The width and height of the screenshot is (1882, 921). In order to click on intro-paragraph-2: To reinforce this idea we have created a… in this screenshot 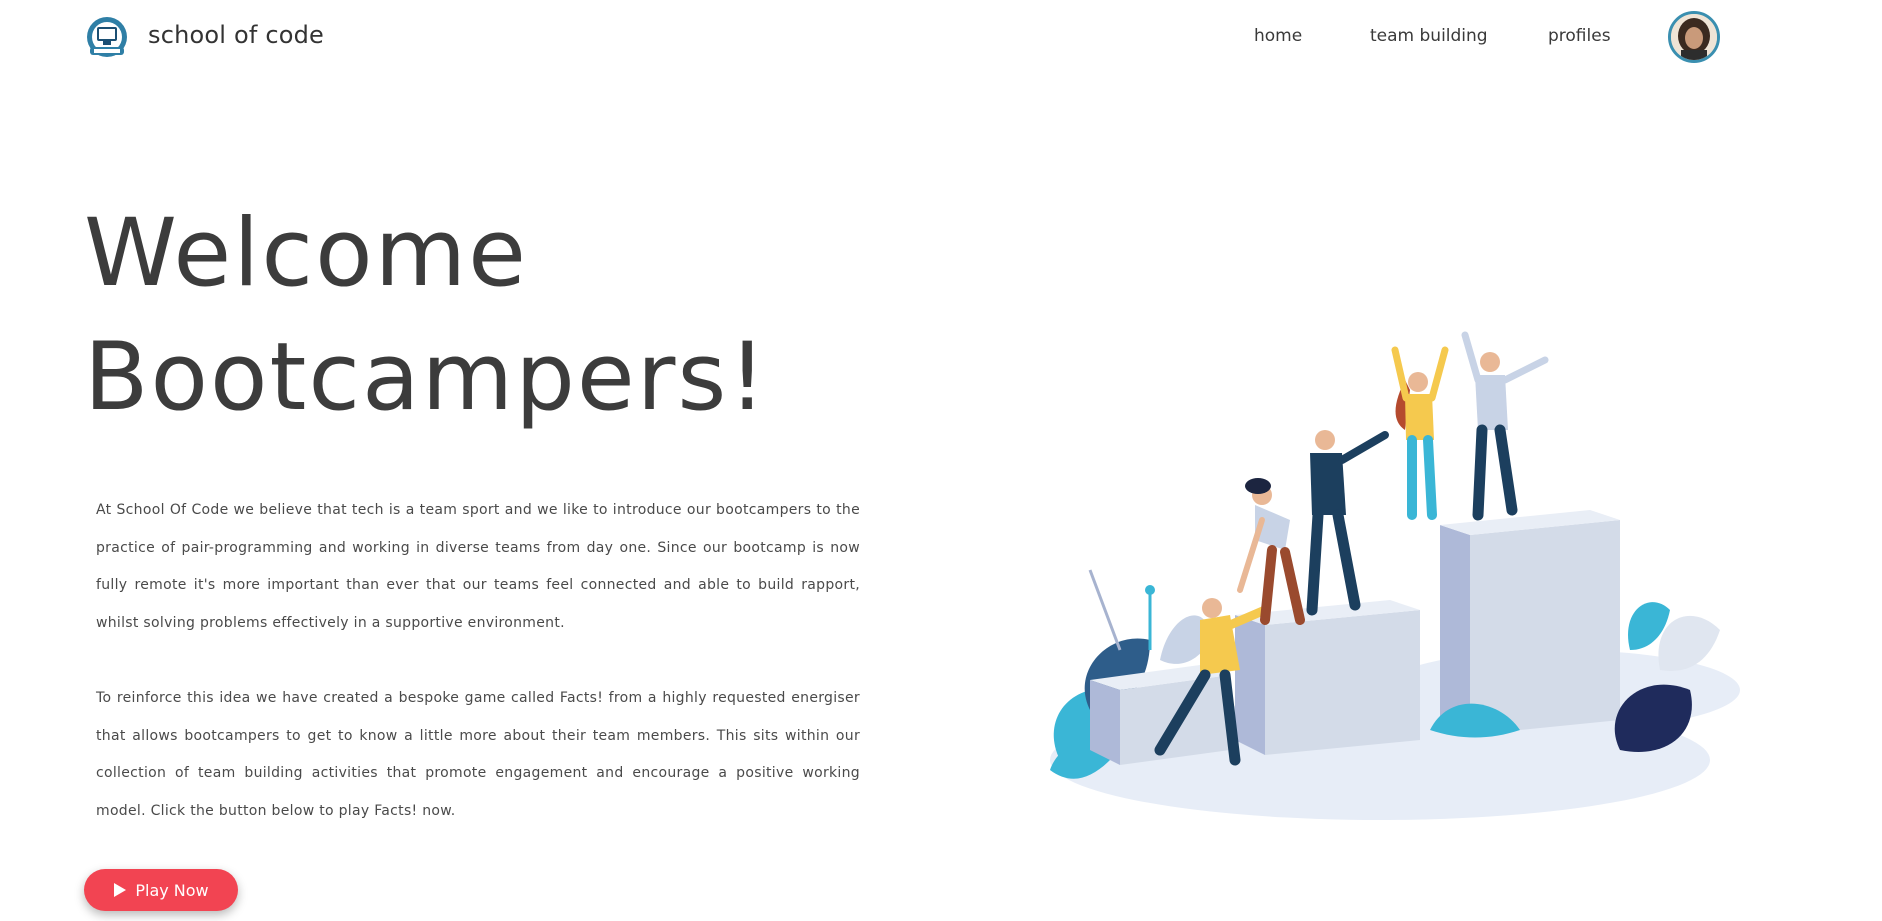, I will do `click(478, 754)`.